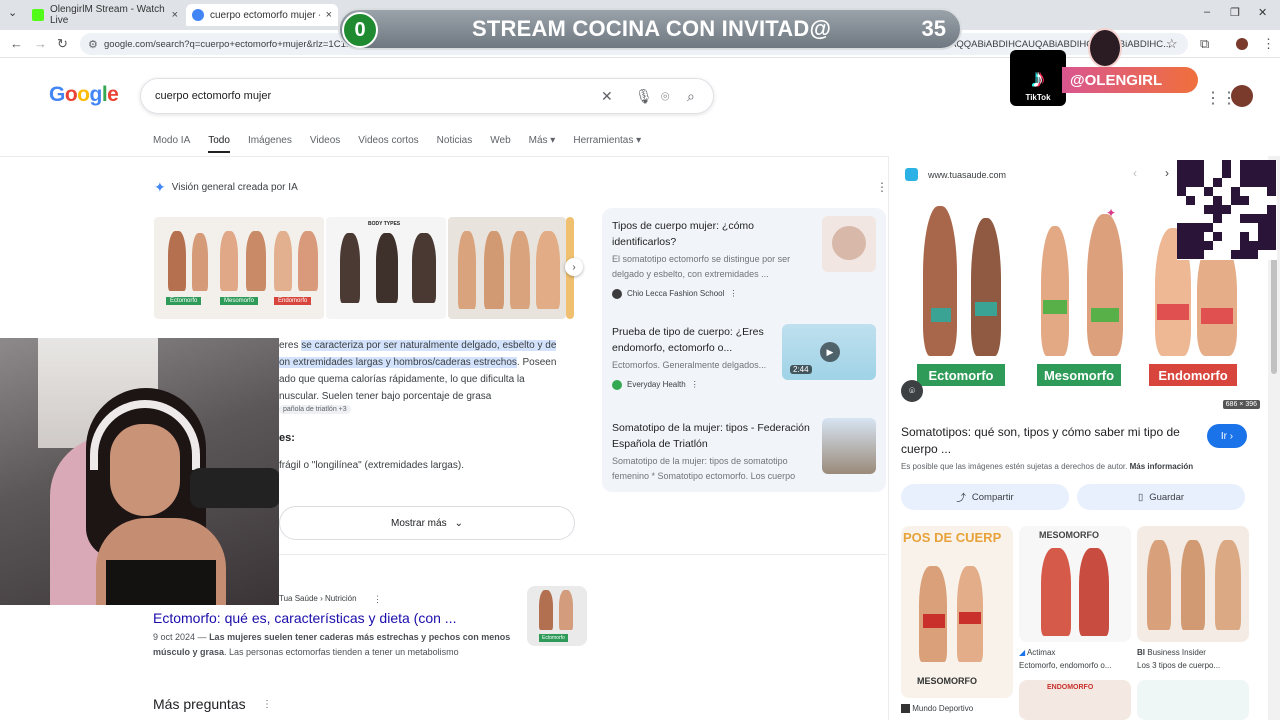 The height and width of the screenshot is (720, 1280). Describe the element at coordinates (542, 144) in the screenshot. I see `tab-mas: Más ▾` at that location.